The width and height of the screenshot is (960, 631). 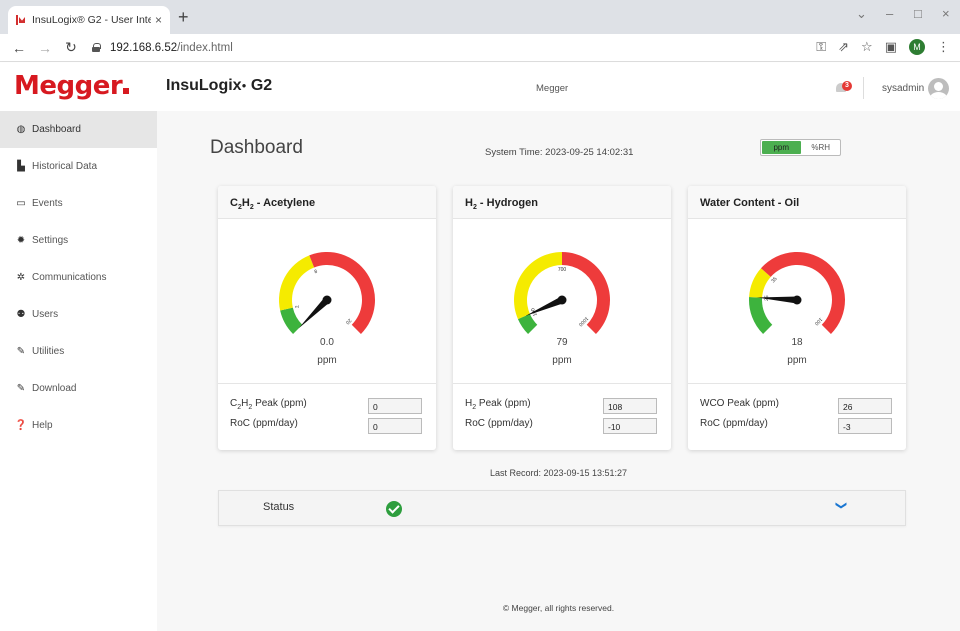 What do you see at coordinates (917, 47) in the screenshot?
I see `profile-avatar: M` at bounding box center [917, 47].